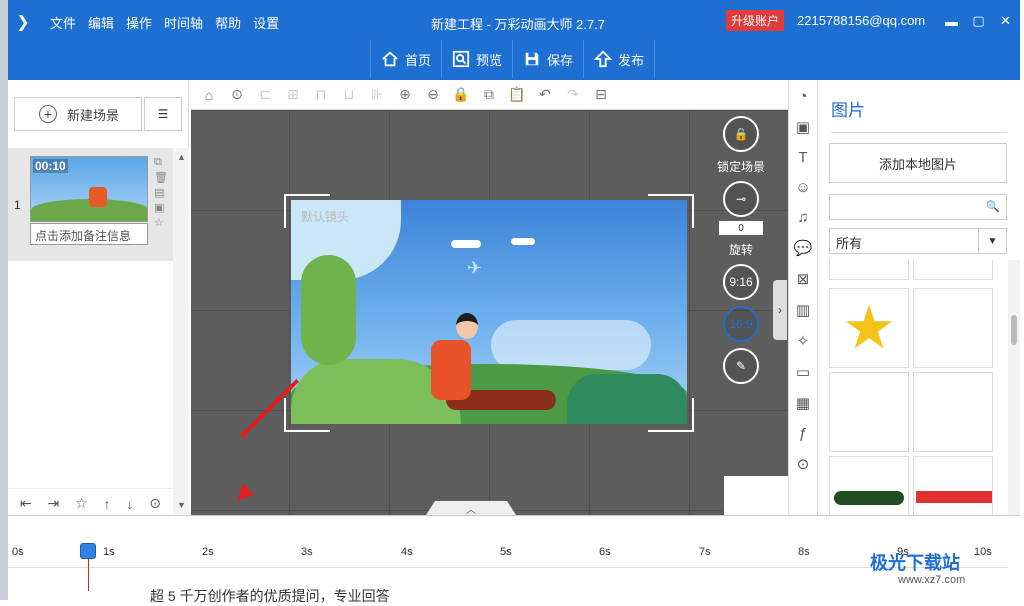 The height and width of the screenshot is (606, 1024). Describe the element at coordinates (951, 21) in the screenshot. I see `minimize-icon: ▬` at that location.